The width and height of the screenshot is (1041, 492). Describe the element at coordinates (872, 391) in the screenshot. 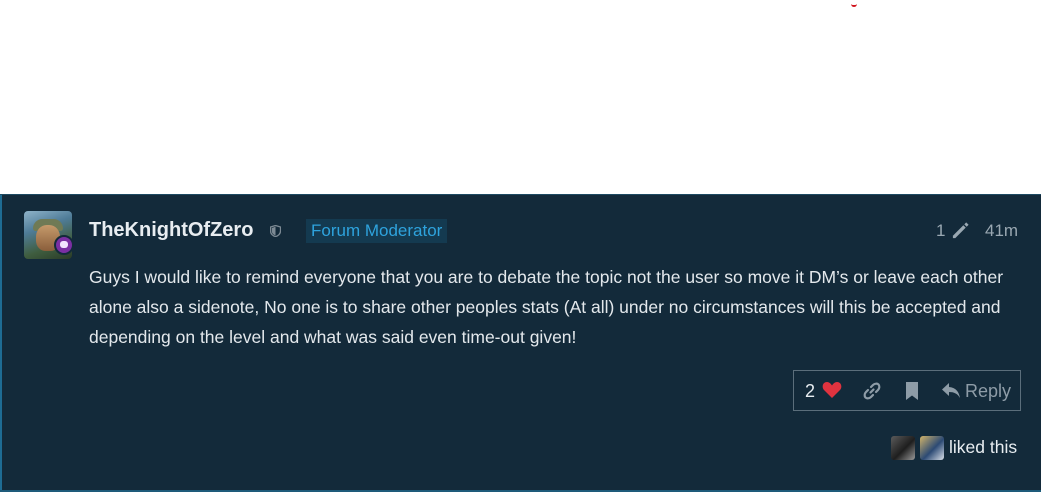

I see `link-icon` at that location.